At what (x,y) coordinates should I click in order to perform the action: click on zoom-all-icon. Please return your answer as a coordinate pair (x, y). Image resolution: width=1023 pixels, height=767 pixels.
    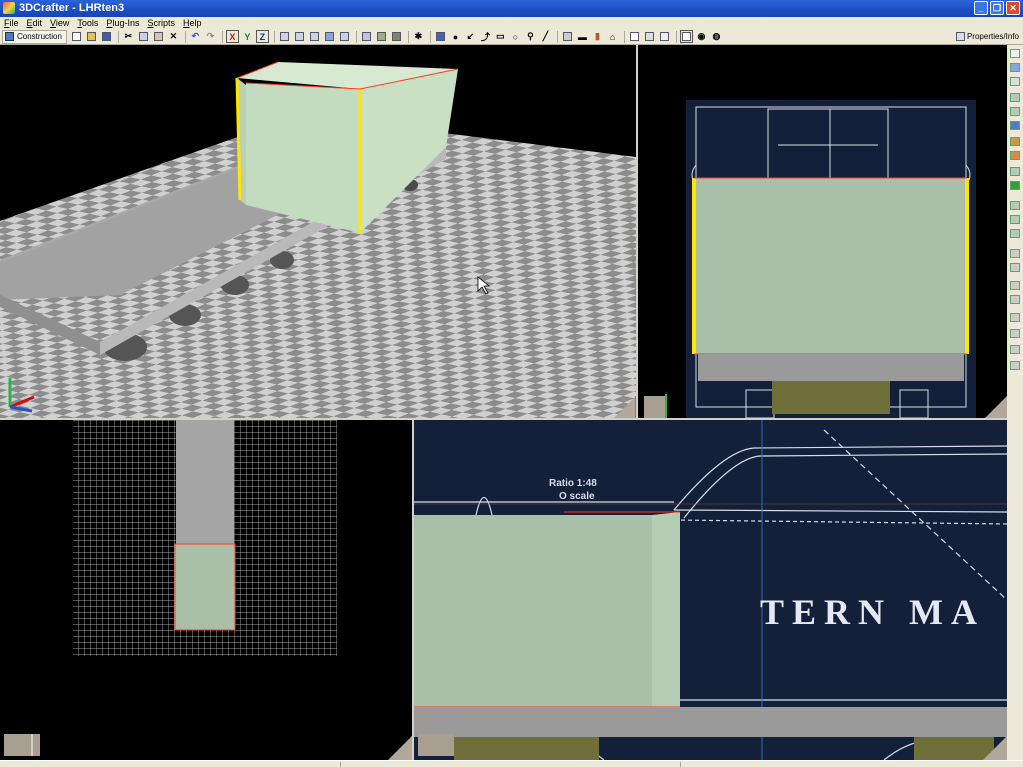
    Looking at the image, I should click on (314, 36).